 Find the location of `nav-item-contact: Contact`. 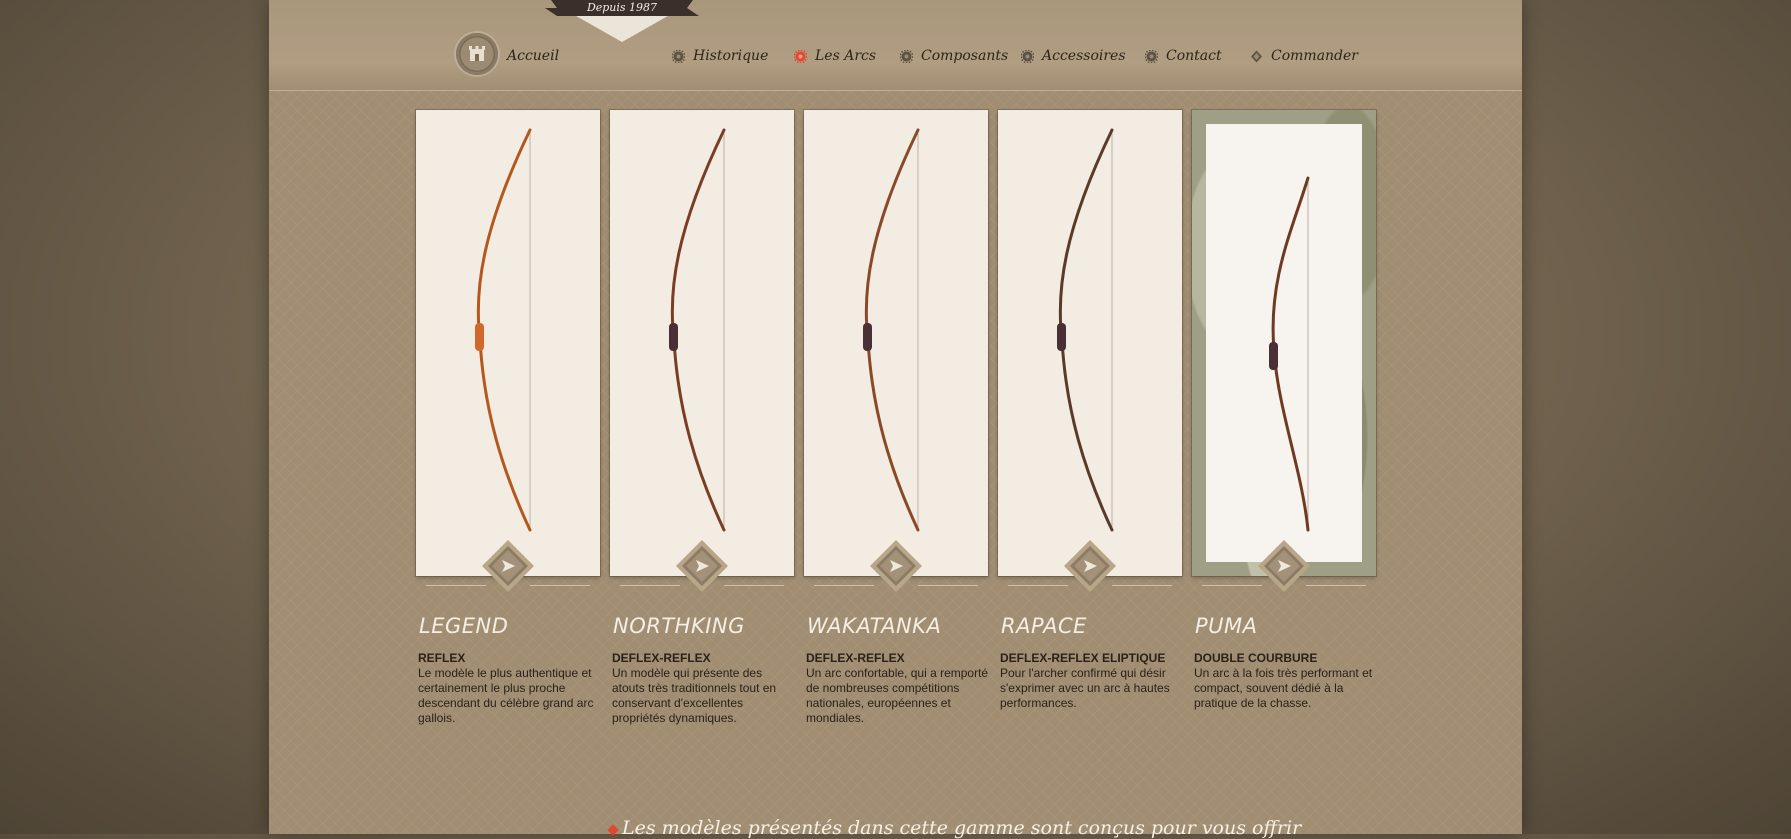

nav-item-contact: Contact is located at coordinates (1183, 56).